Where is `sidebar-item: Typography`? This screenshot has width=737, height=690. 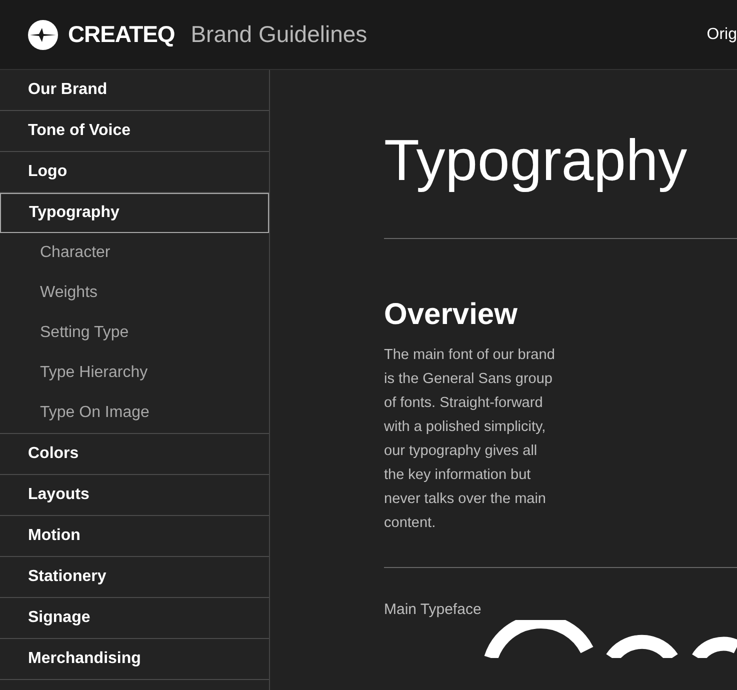
sidebar-item: Typography is located at coordinates (134, 213).